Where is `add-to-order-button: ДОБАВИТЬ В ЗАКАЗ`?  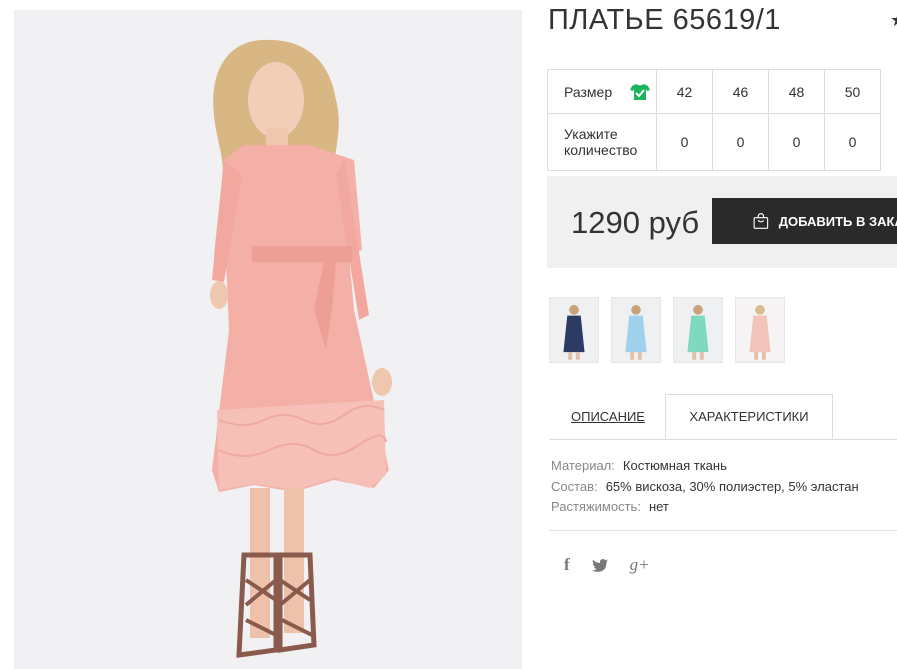 add-to-order-button: ДОБАВИТЬ В ЗАКАЗ is located at coordinates (804, 221).